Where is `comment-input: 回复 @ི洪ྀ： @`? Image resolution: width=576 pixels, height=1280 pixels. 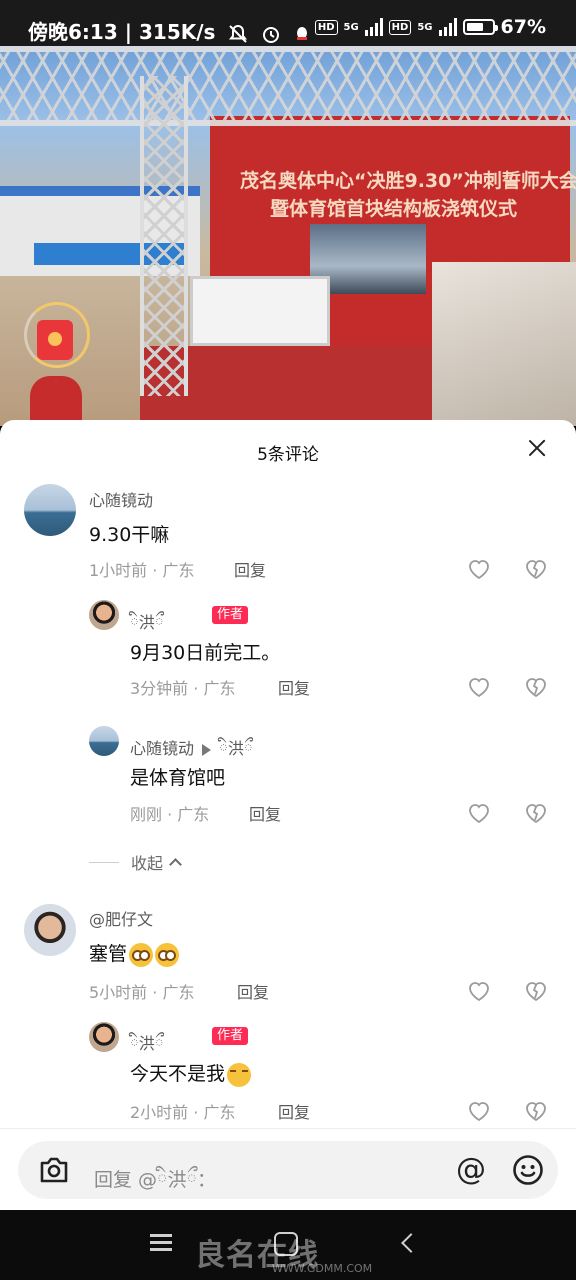 comment-input: 回复 @ི洪ྀ： @ is located at coordinates (288, 1170).